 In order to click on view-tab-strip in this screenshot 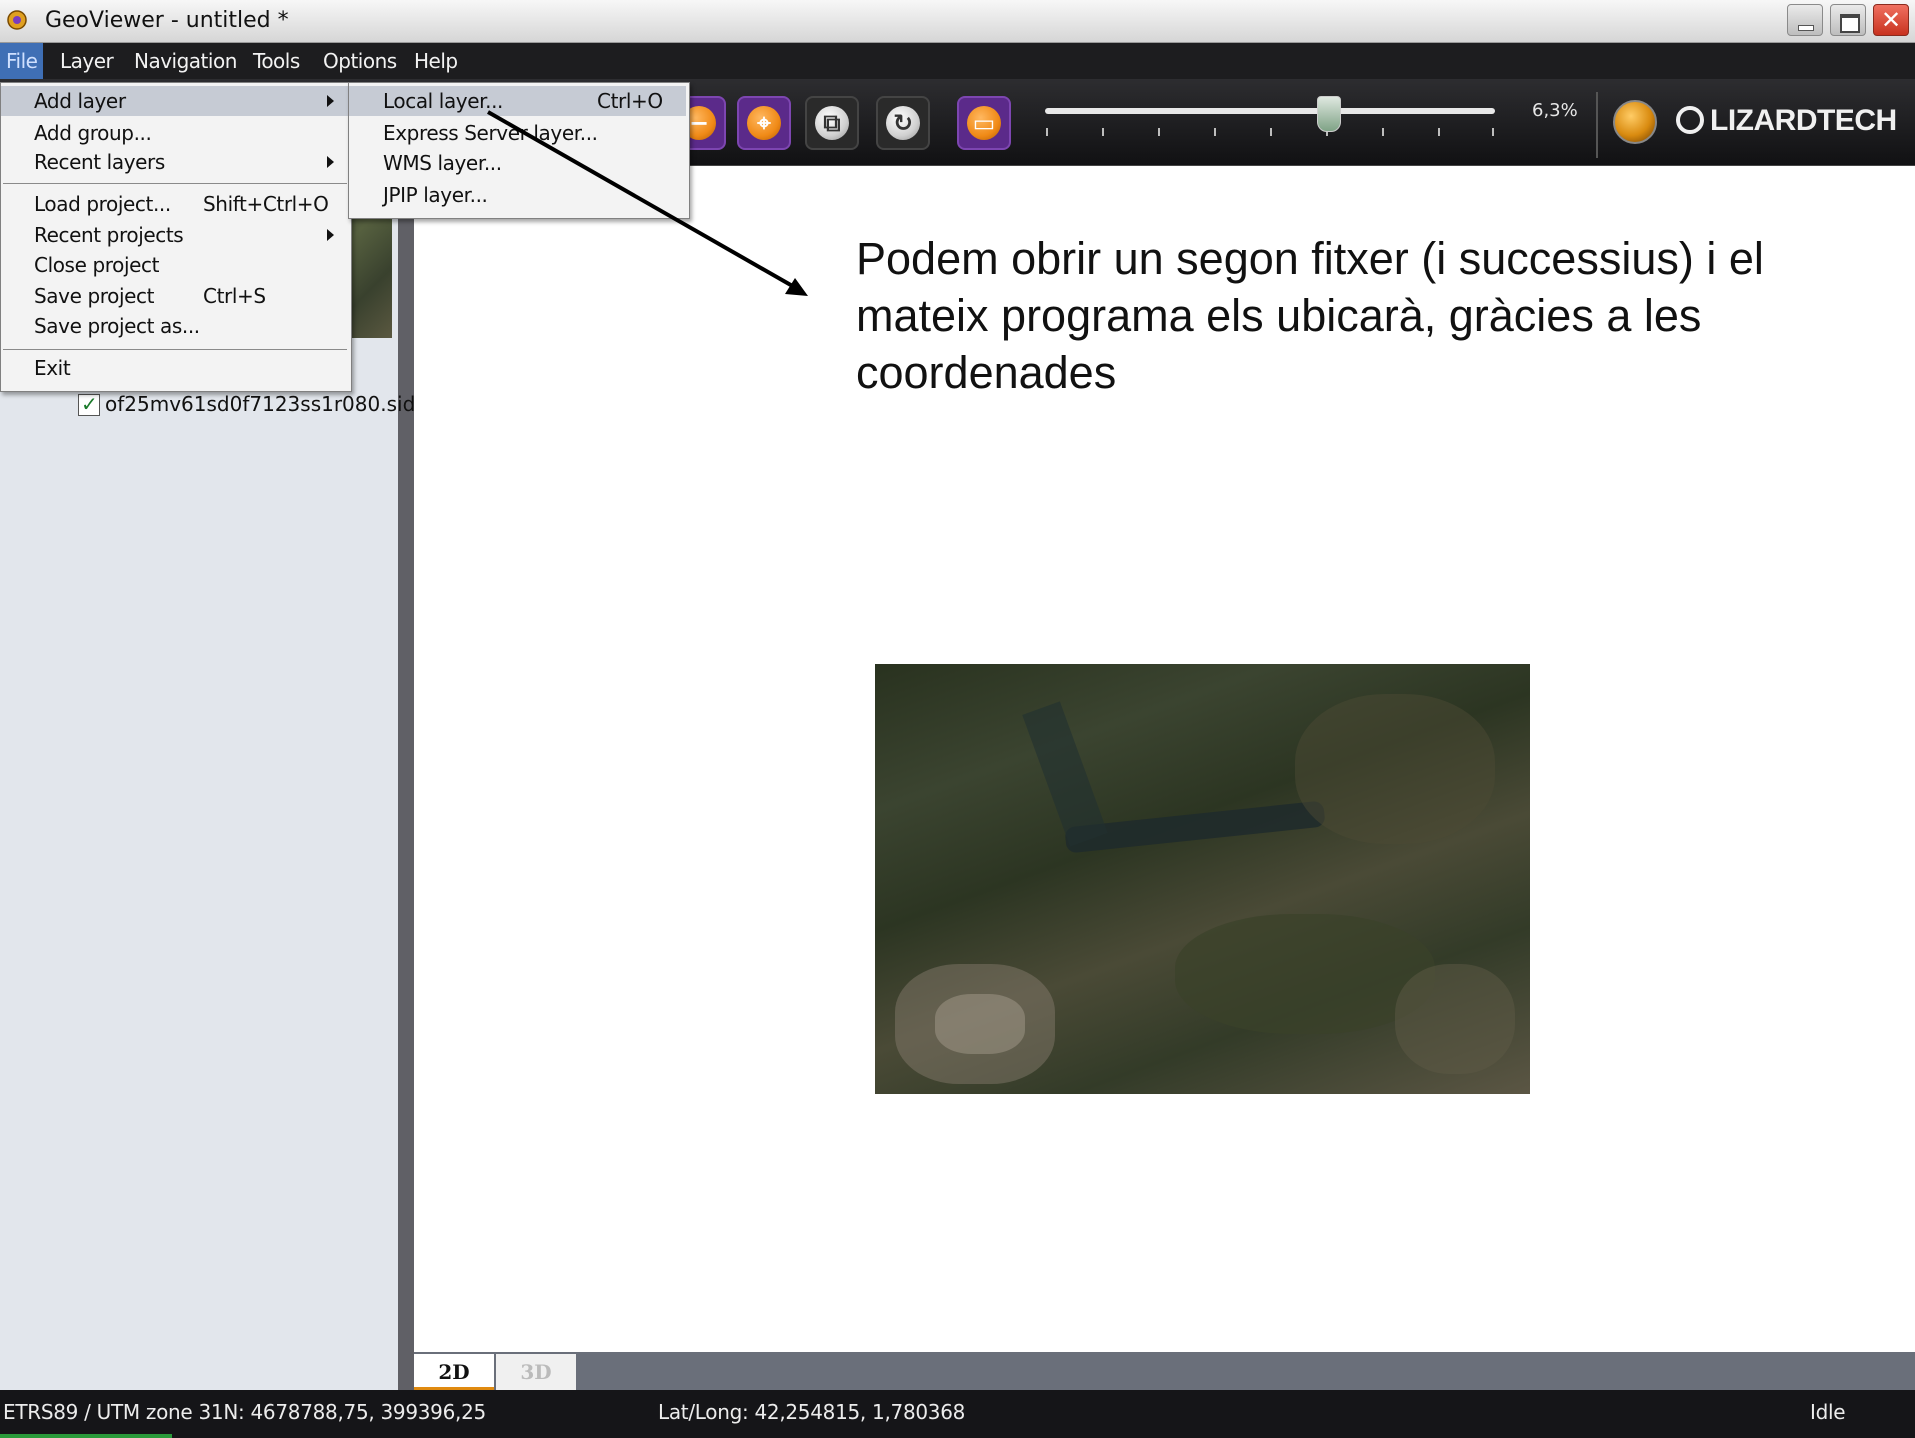, I will do `click(1164, 1371)`.